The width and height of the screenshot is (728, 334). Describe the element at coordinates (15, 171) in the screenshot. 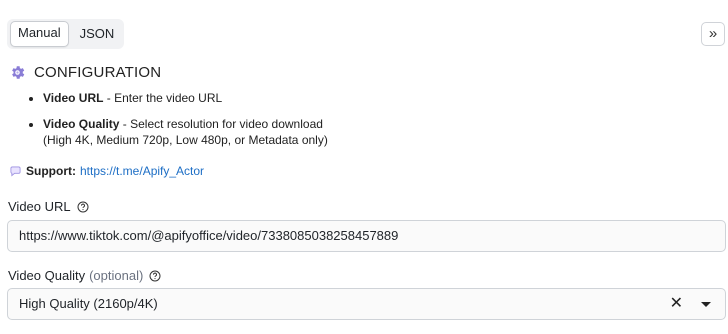

I see `speech-bubble-icon` at that location.